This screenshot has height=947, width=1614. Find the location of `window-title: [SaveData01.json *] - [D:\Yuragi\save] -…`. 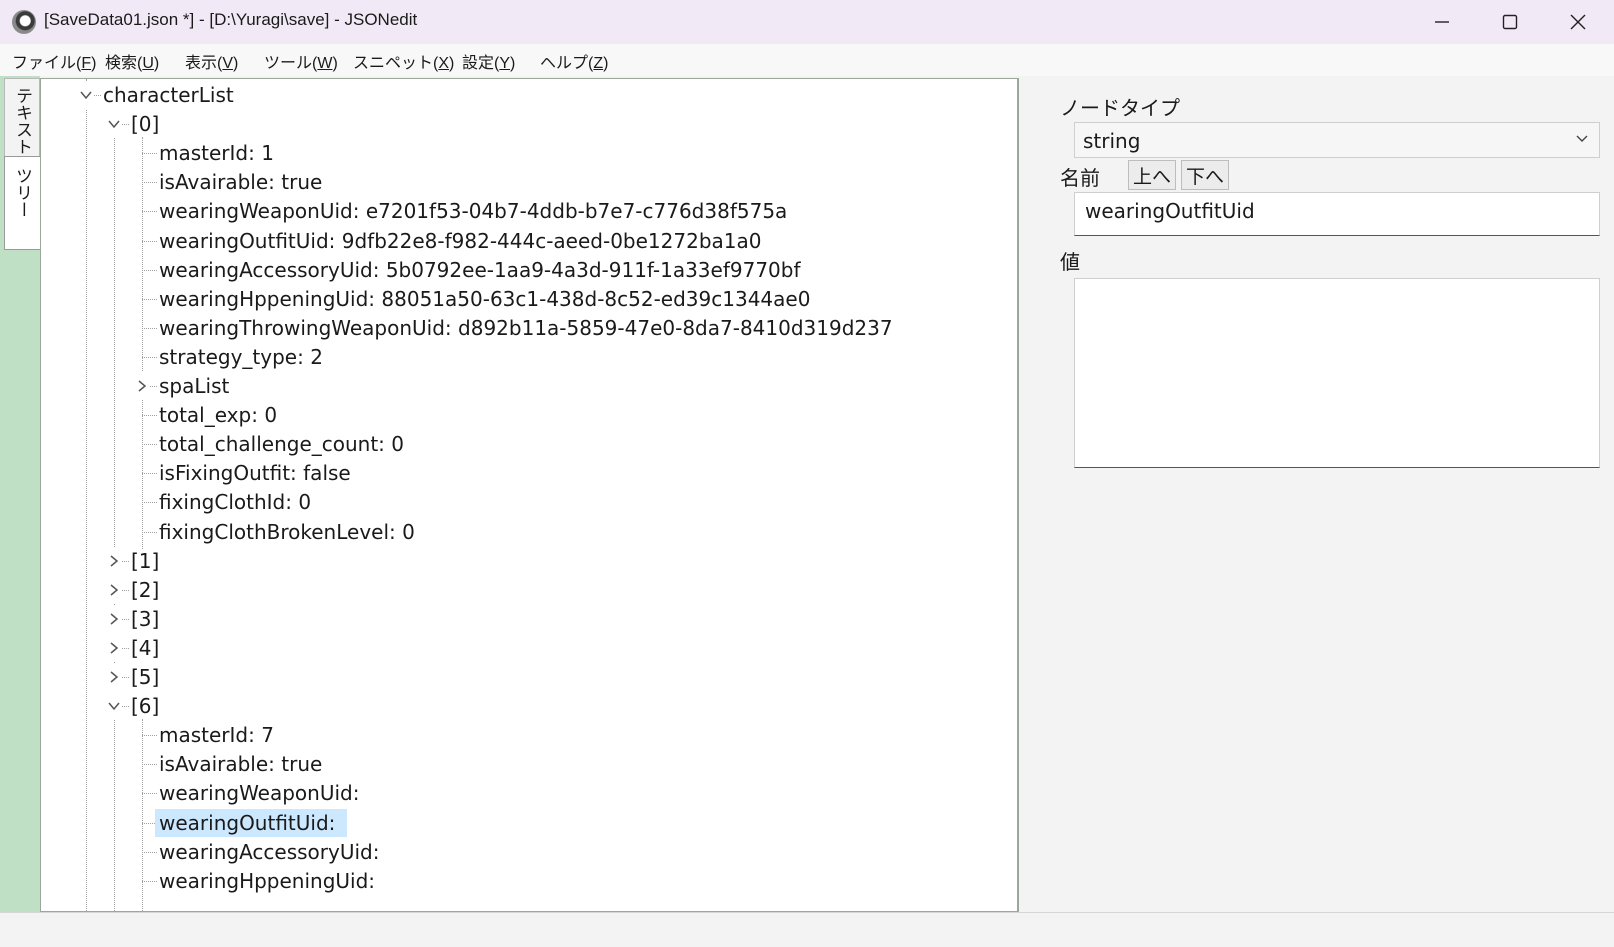

window-title: [SaveData01.json *] - [D:\Yuragi\save] -… is located at coordinates (231, 19).